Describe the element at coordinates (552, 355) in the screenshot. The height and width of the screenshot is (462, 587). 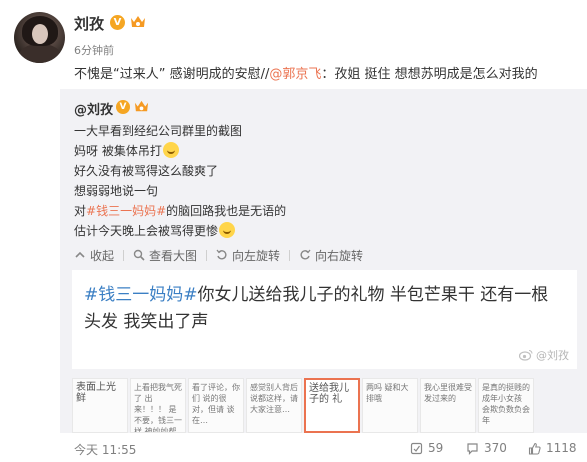
I see `watermark-text: @刘孜` at that location.